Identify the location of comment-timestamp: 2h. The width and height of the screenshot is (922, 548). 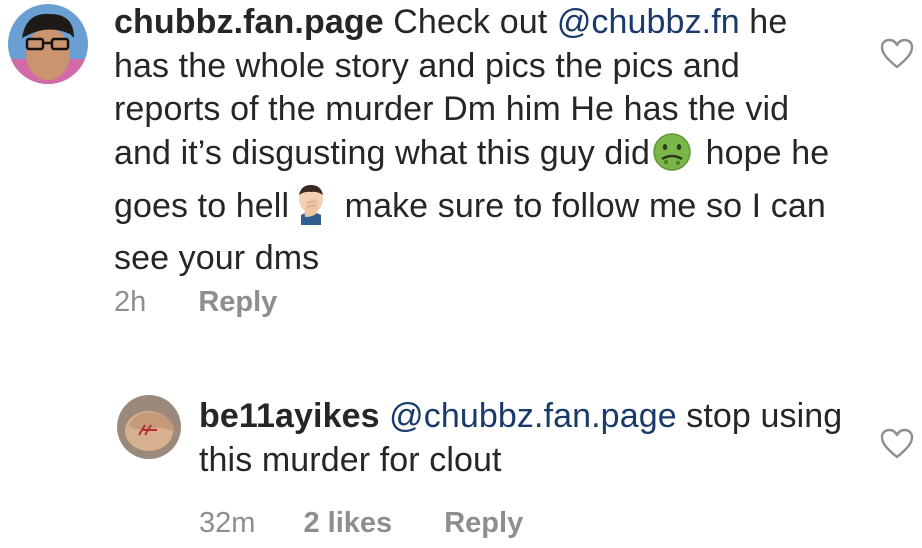
(130, 302).